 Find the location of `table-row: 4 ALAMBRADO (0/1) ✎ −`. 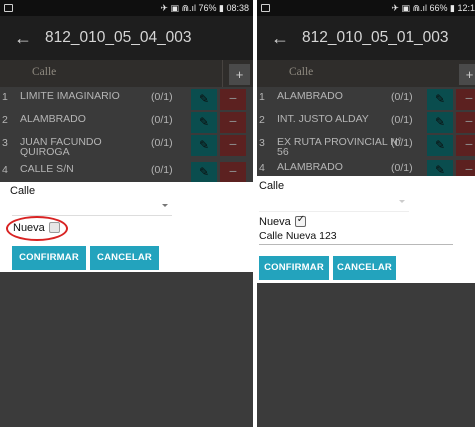

table-row: 4 ALAMBRADO (0/1) ✎ − is located at coordinates (366, 167).